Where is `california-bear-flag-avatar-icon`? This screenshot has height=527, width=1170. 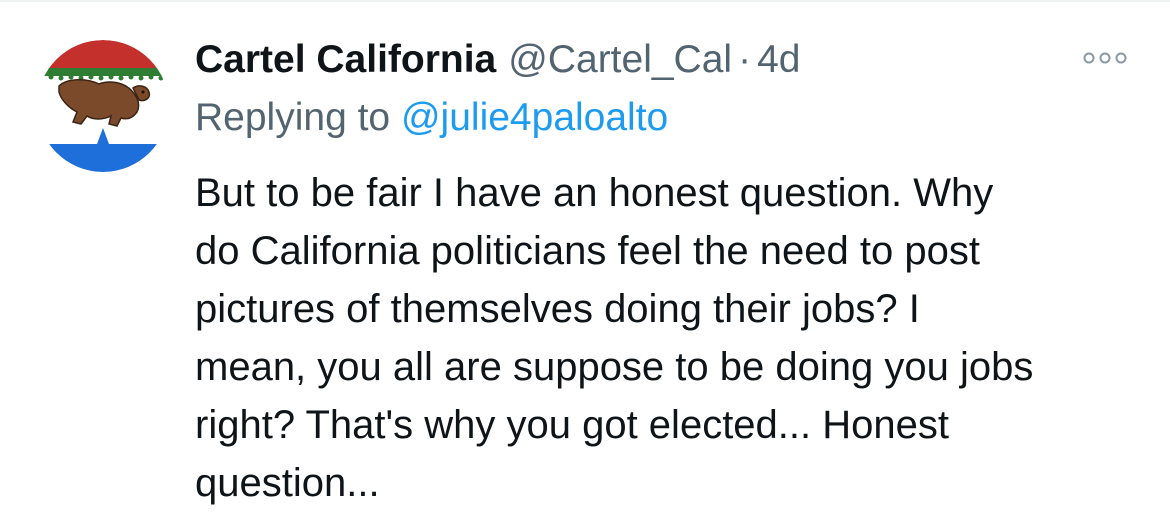 california-bear-flag-avatar-icon is located at coordinates (103, 106).